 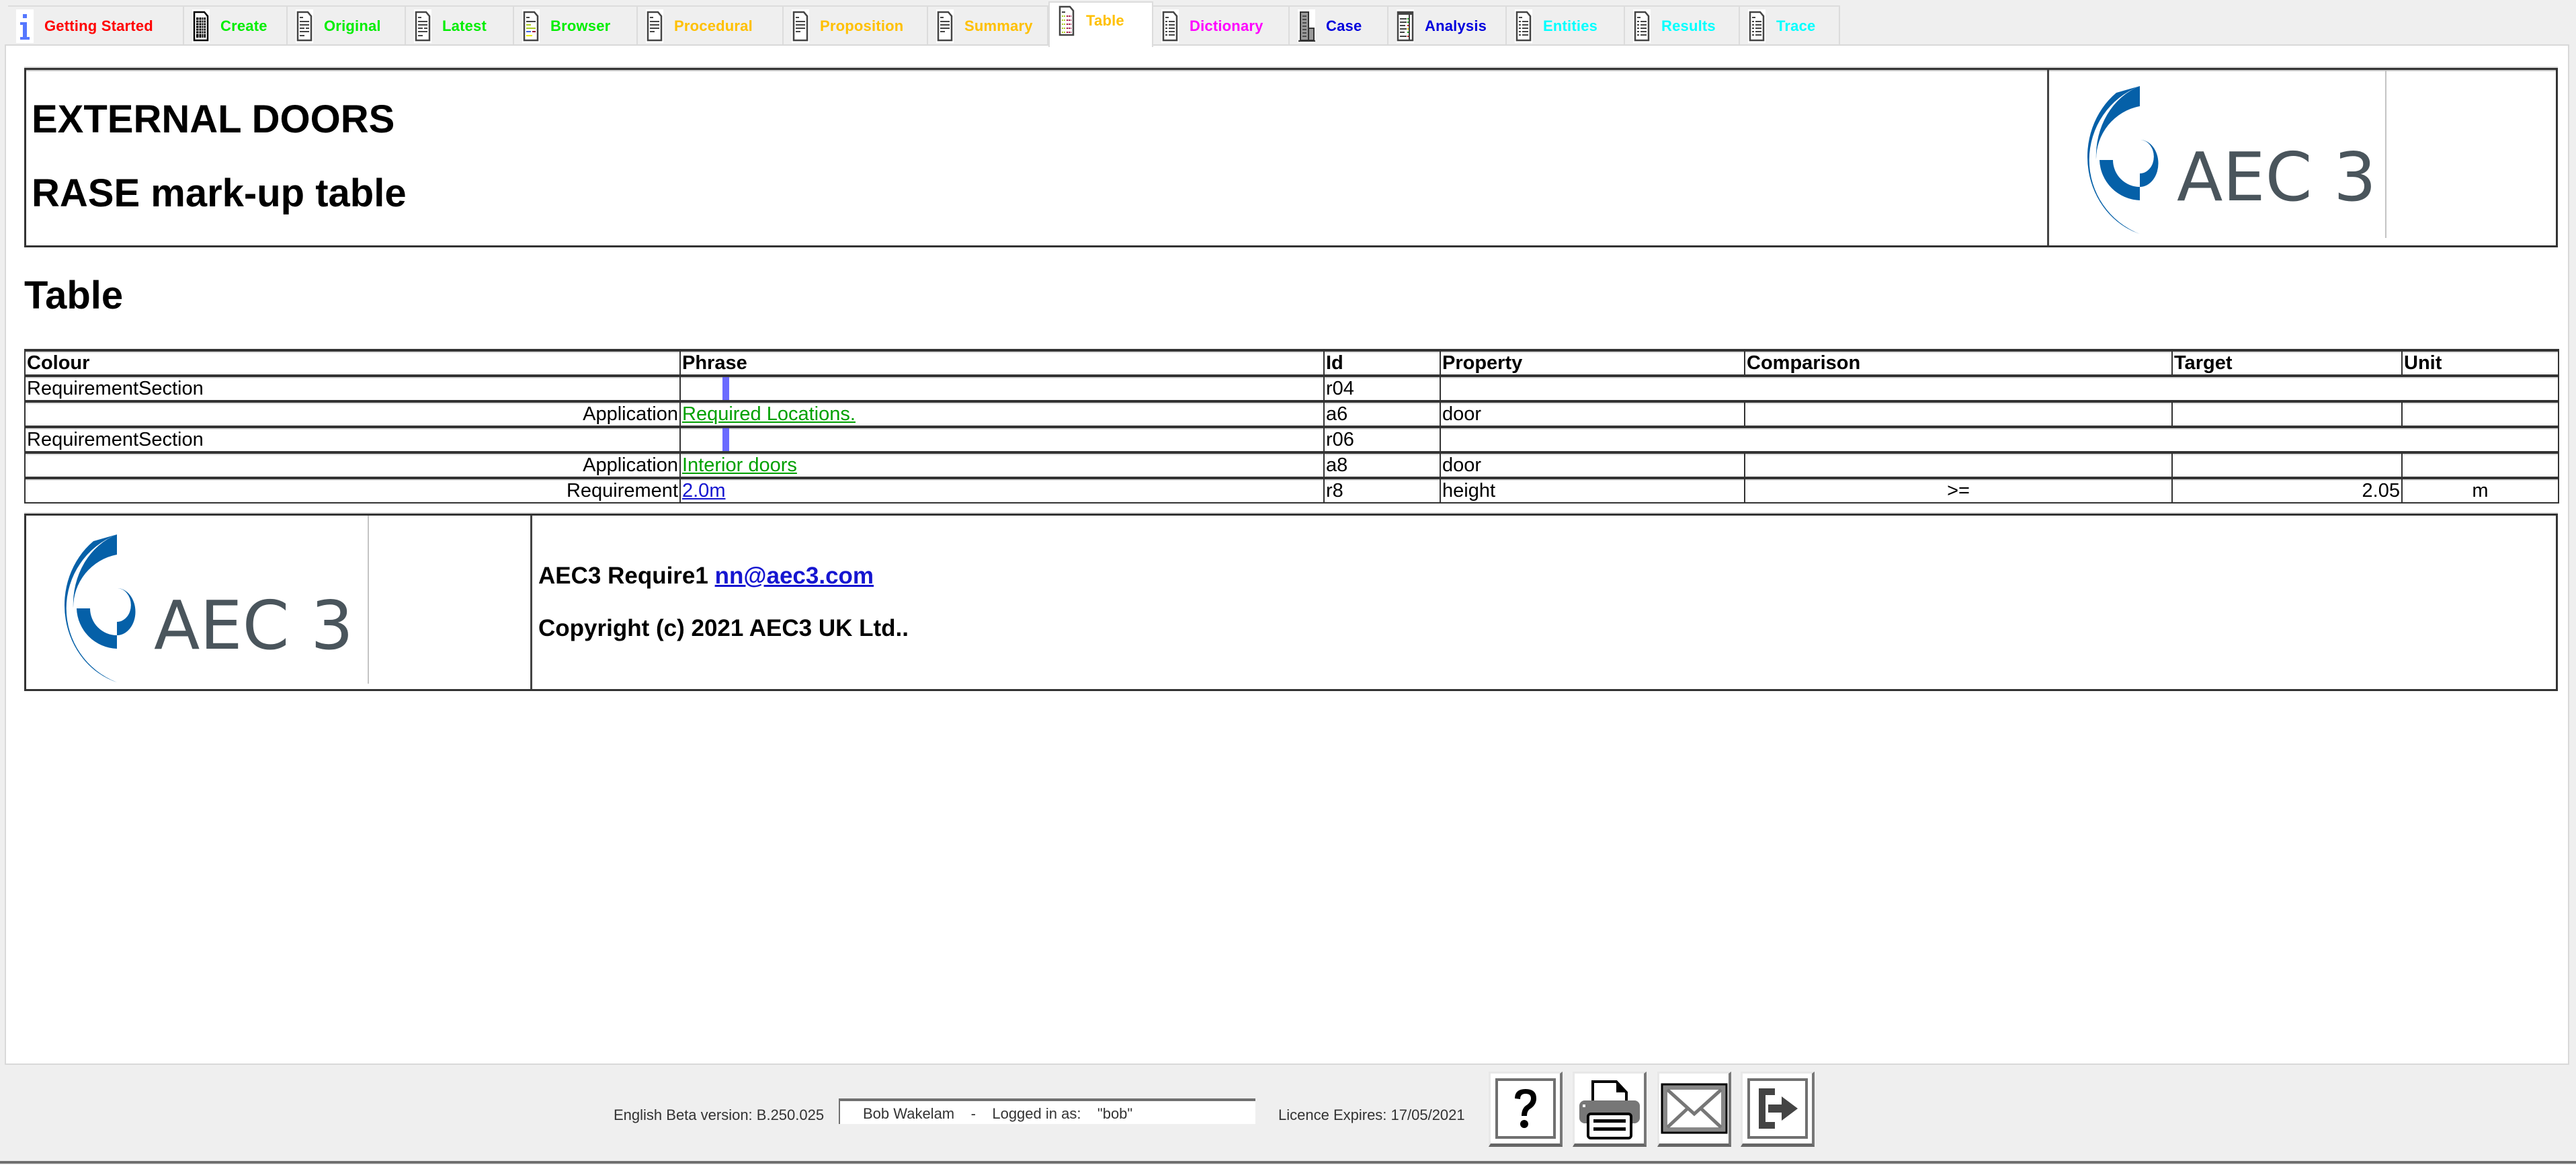 What do you see at coordinates (1002, 388) in the screenshot?
I see `cell-phrase` at bounding box center [1002, 388].